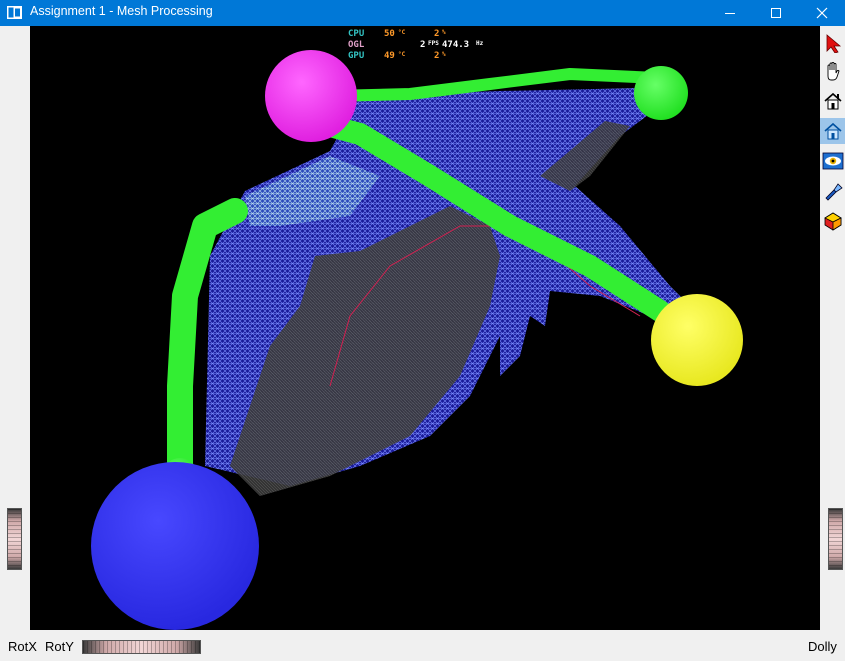 The image size is (845, 661). I want to click on minimize-icon, so click(730, 13).